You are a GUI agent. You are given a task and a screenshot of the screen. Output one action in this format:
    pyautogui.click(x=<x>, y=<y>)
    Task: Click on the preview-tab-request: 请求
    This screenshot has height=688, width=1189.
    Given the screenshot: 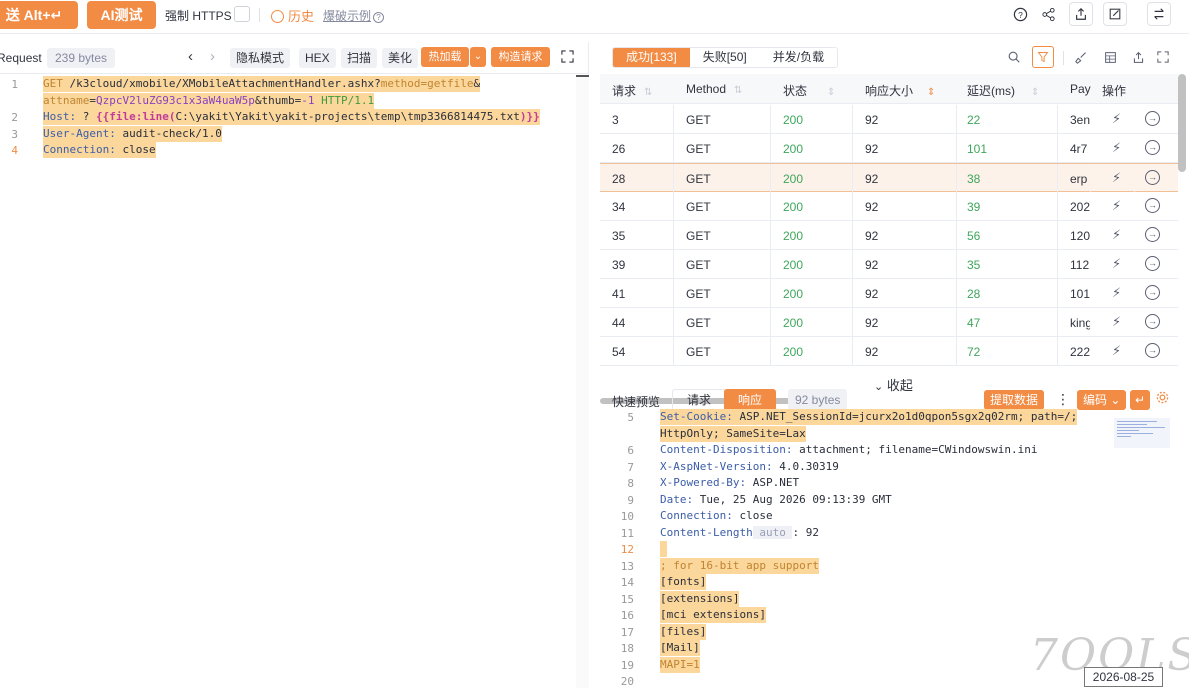 What is the action you would take?
    pyautogui.click(x=699, y=400)
    